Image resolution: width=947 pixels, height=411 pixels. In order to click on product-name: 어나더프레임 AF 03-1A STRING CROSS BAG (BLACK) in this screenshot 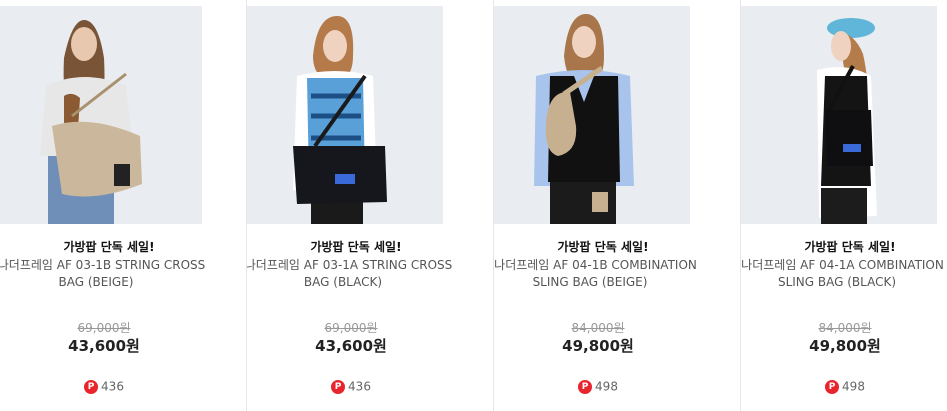, I will do `click(356, 274)`.